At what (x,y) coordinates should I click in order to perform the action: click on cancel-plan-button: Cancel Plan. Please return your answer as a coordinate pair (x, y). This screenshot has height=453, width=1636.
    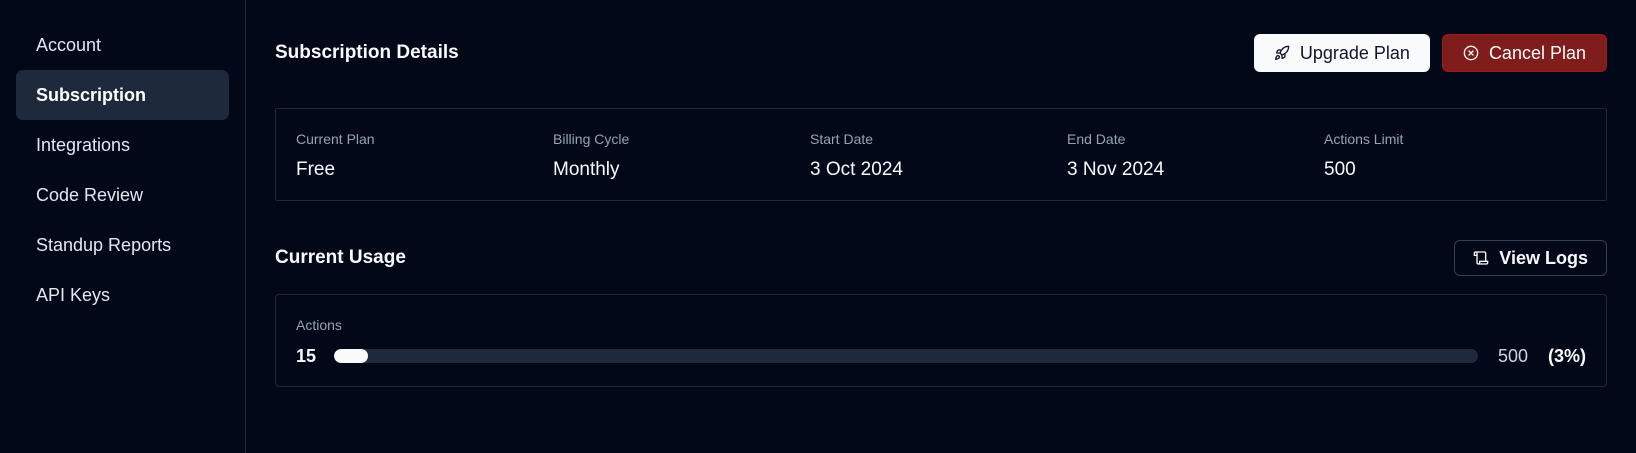
    Looking at the image, I should click on (1524, 53).